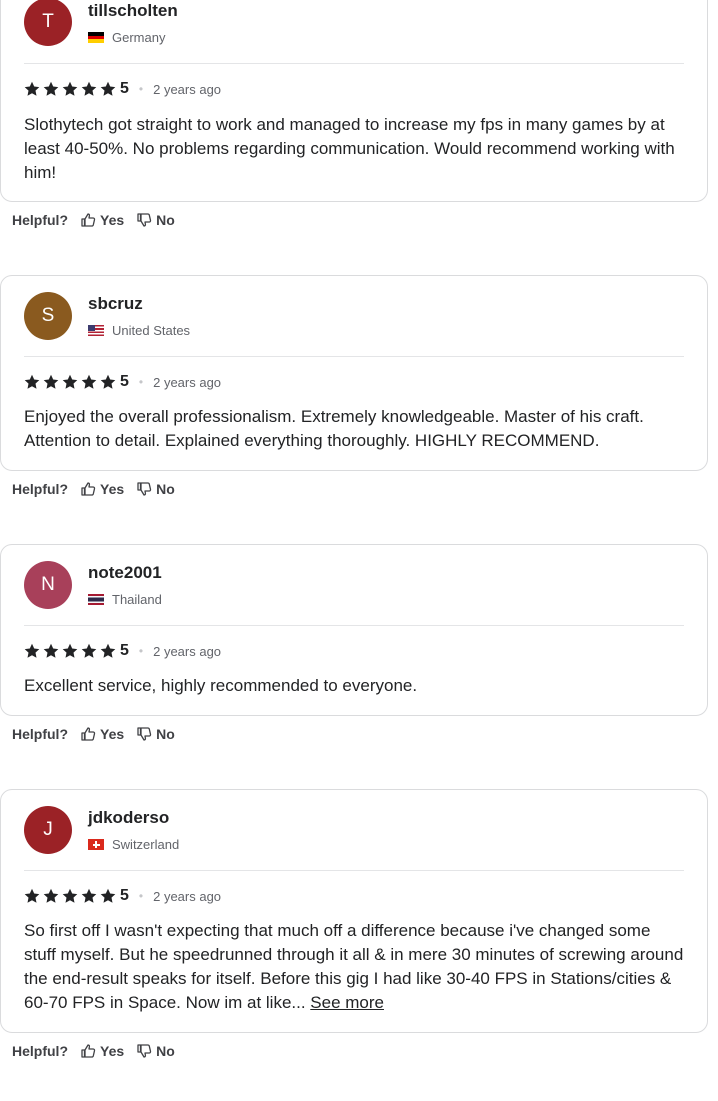 The width and height of the screenshot is (718, 1101). What do you see at coordinates (139, 37) in the screenshot?
I see `country-name: Germany` at bounding box center [139, 37].